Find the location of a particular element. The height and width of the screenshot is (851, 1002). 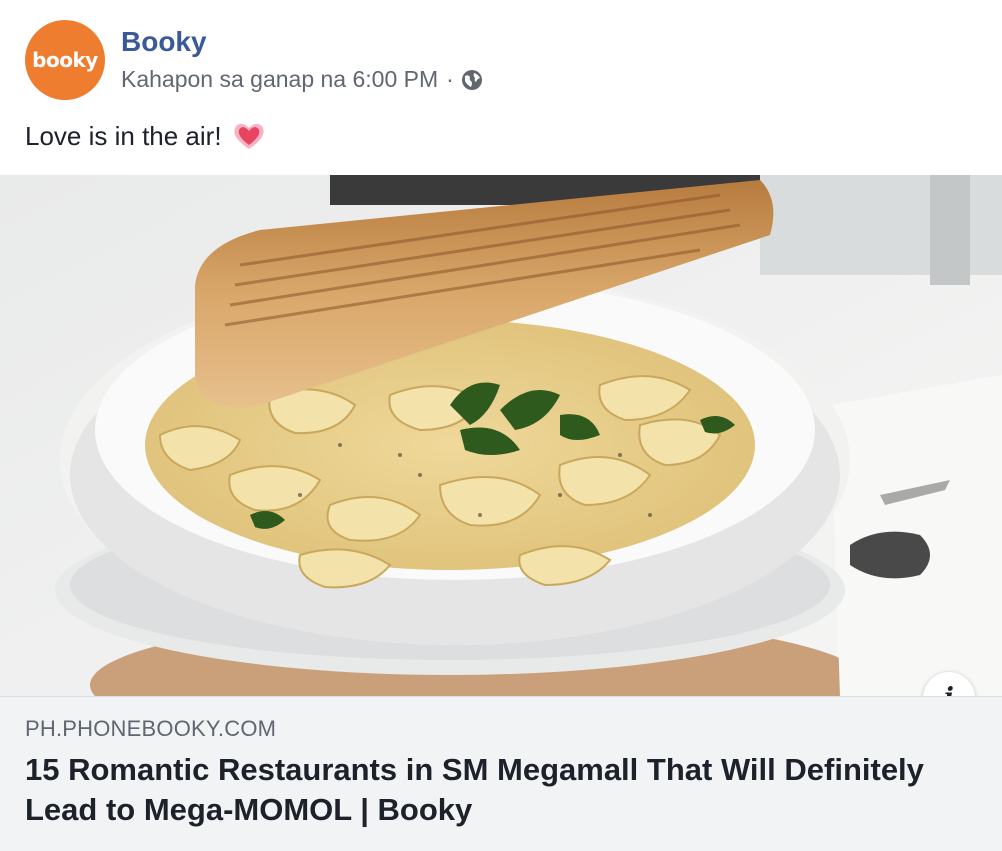

avatar-logo-text: booky is located at coordinates (65, 60).